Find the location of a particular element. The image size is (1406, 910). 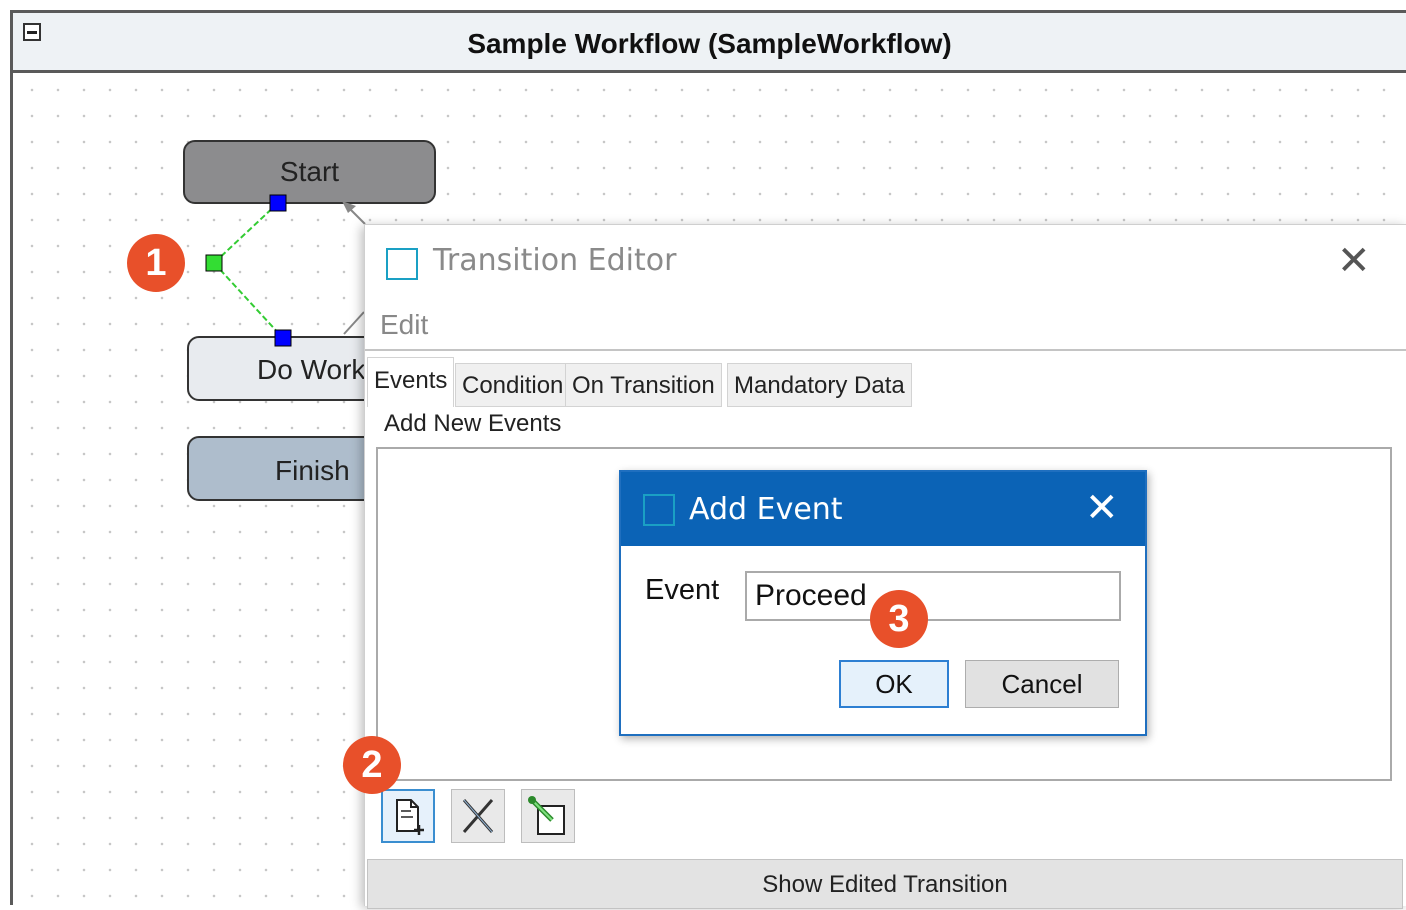

edit-event-button is located at coordinates (548, 816).